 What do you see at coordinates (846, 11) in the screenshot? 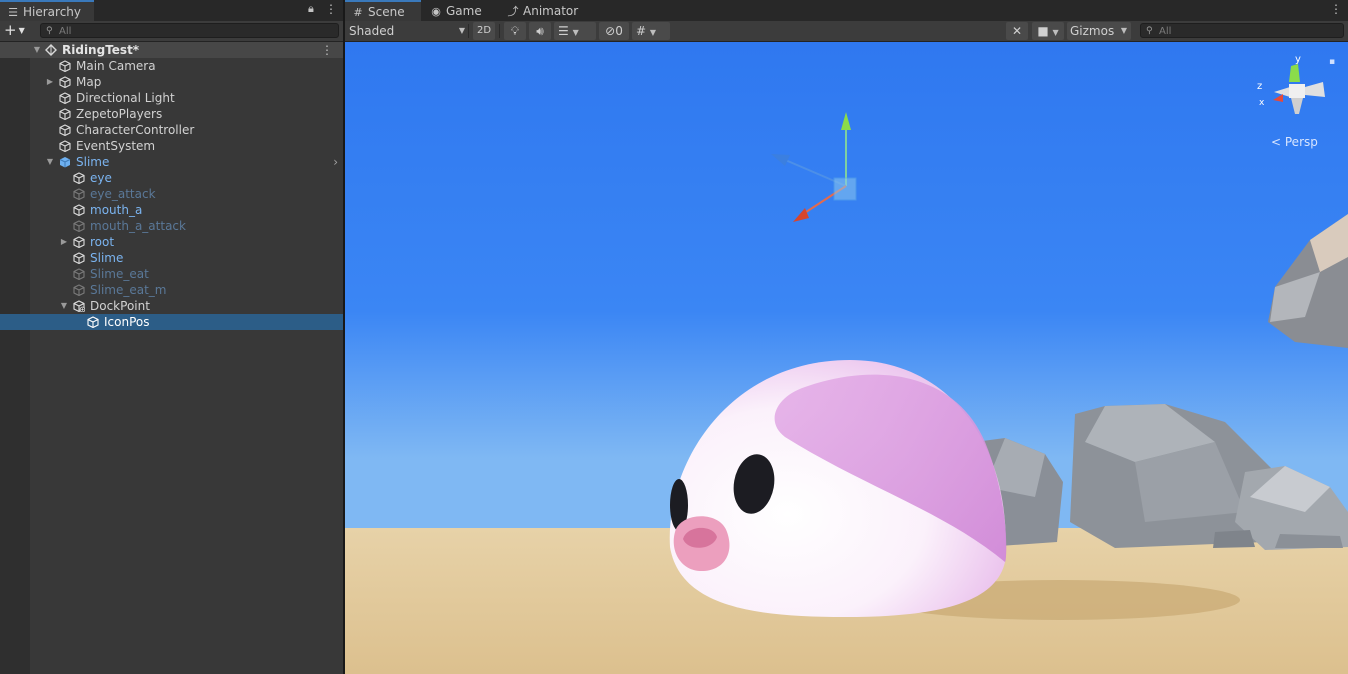
I see `scene-tabbar: # Scene ◉ Game ⤴ Animator ⋮` at bounding box center [846, 11].